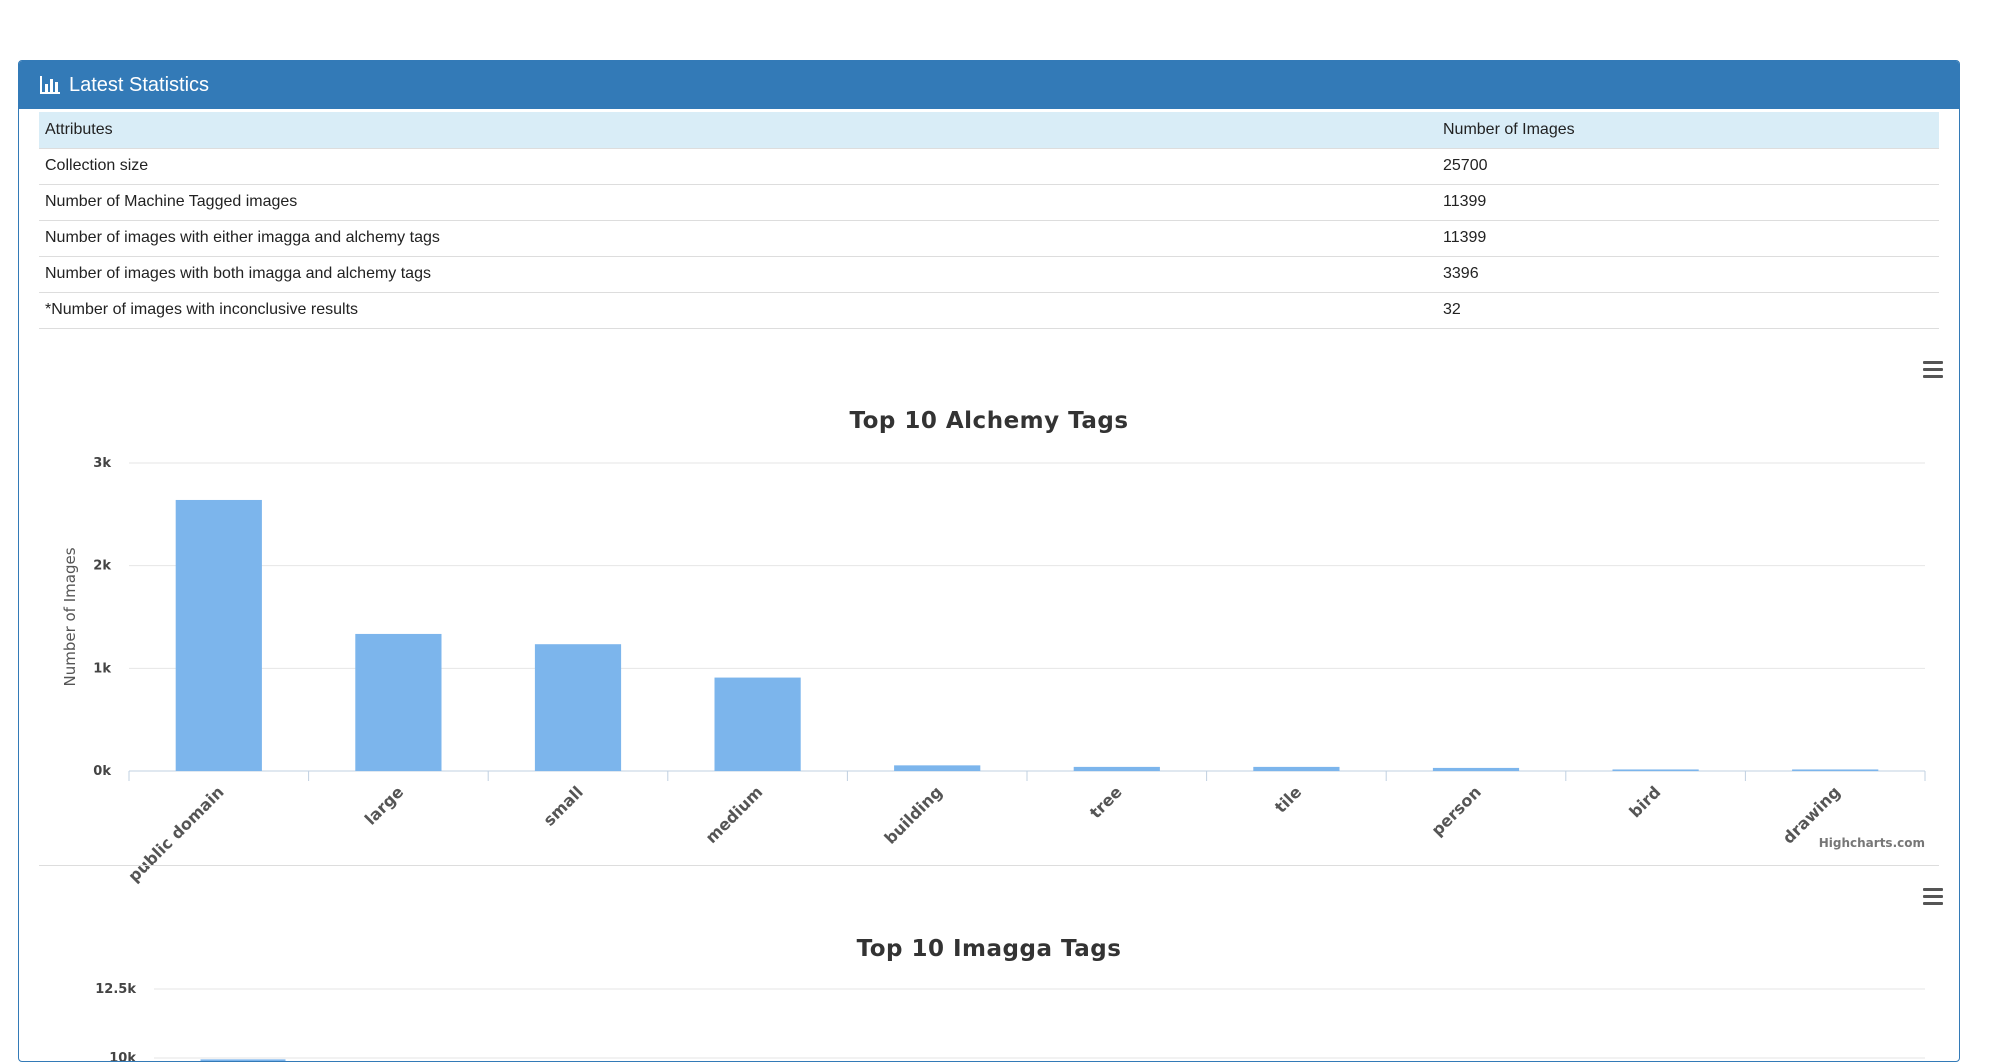 The image size is (1996, 1062). I want to click on imagga-tags-chart: 10k 12.5k, so click(1010, 1021).